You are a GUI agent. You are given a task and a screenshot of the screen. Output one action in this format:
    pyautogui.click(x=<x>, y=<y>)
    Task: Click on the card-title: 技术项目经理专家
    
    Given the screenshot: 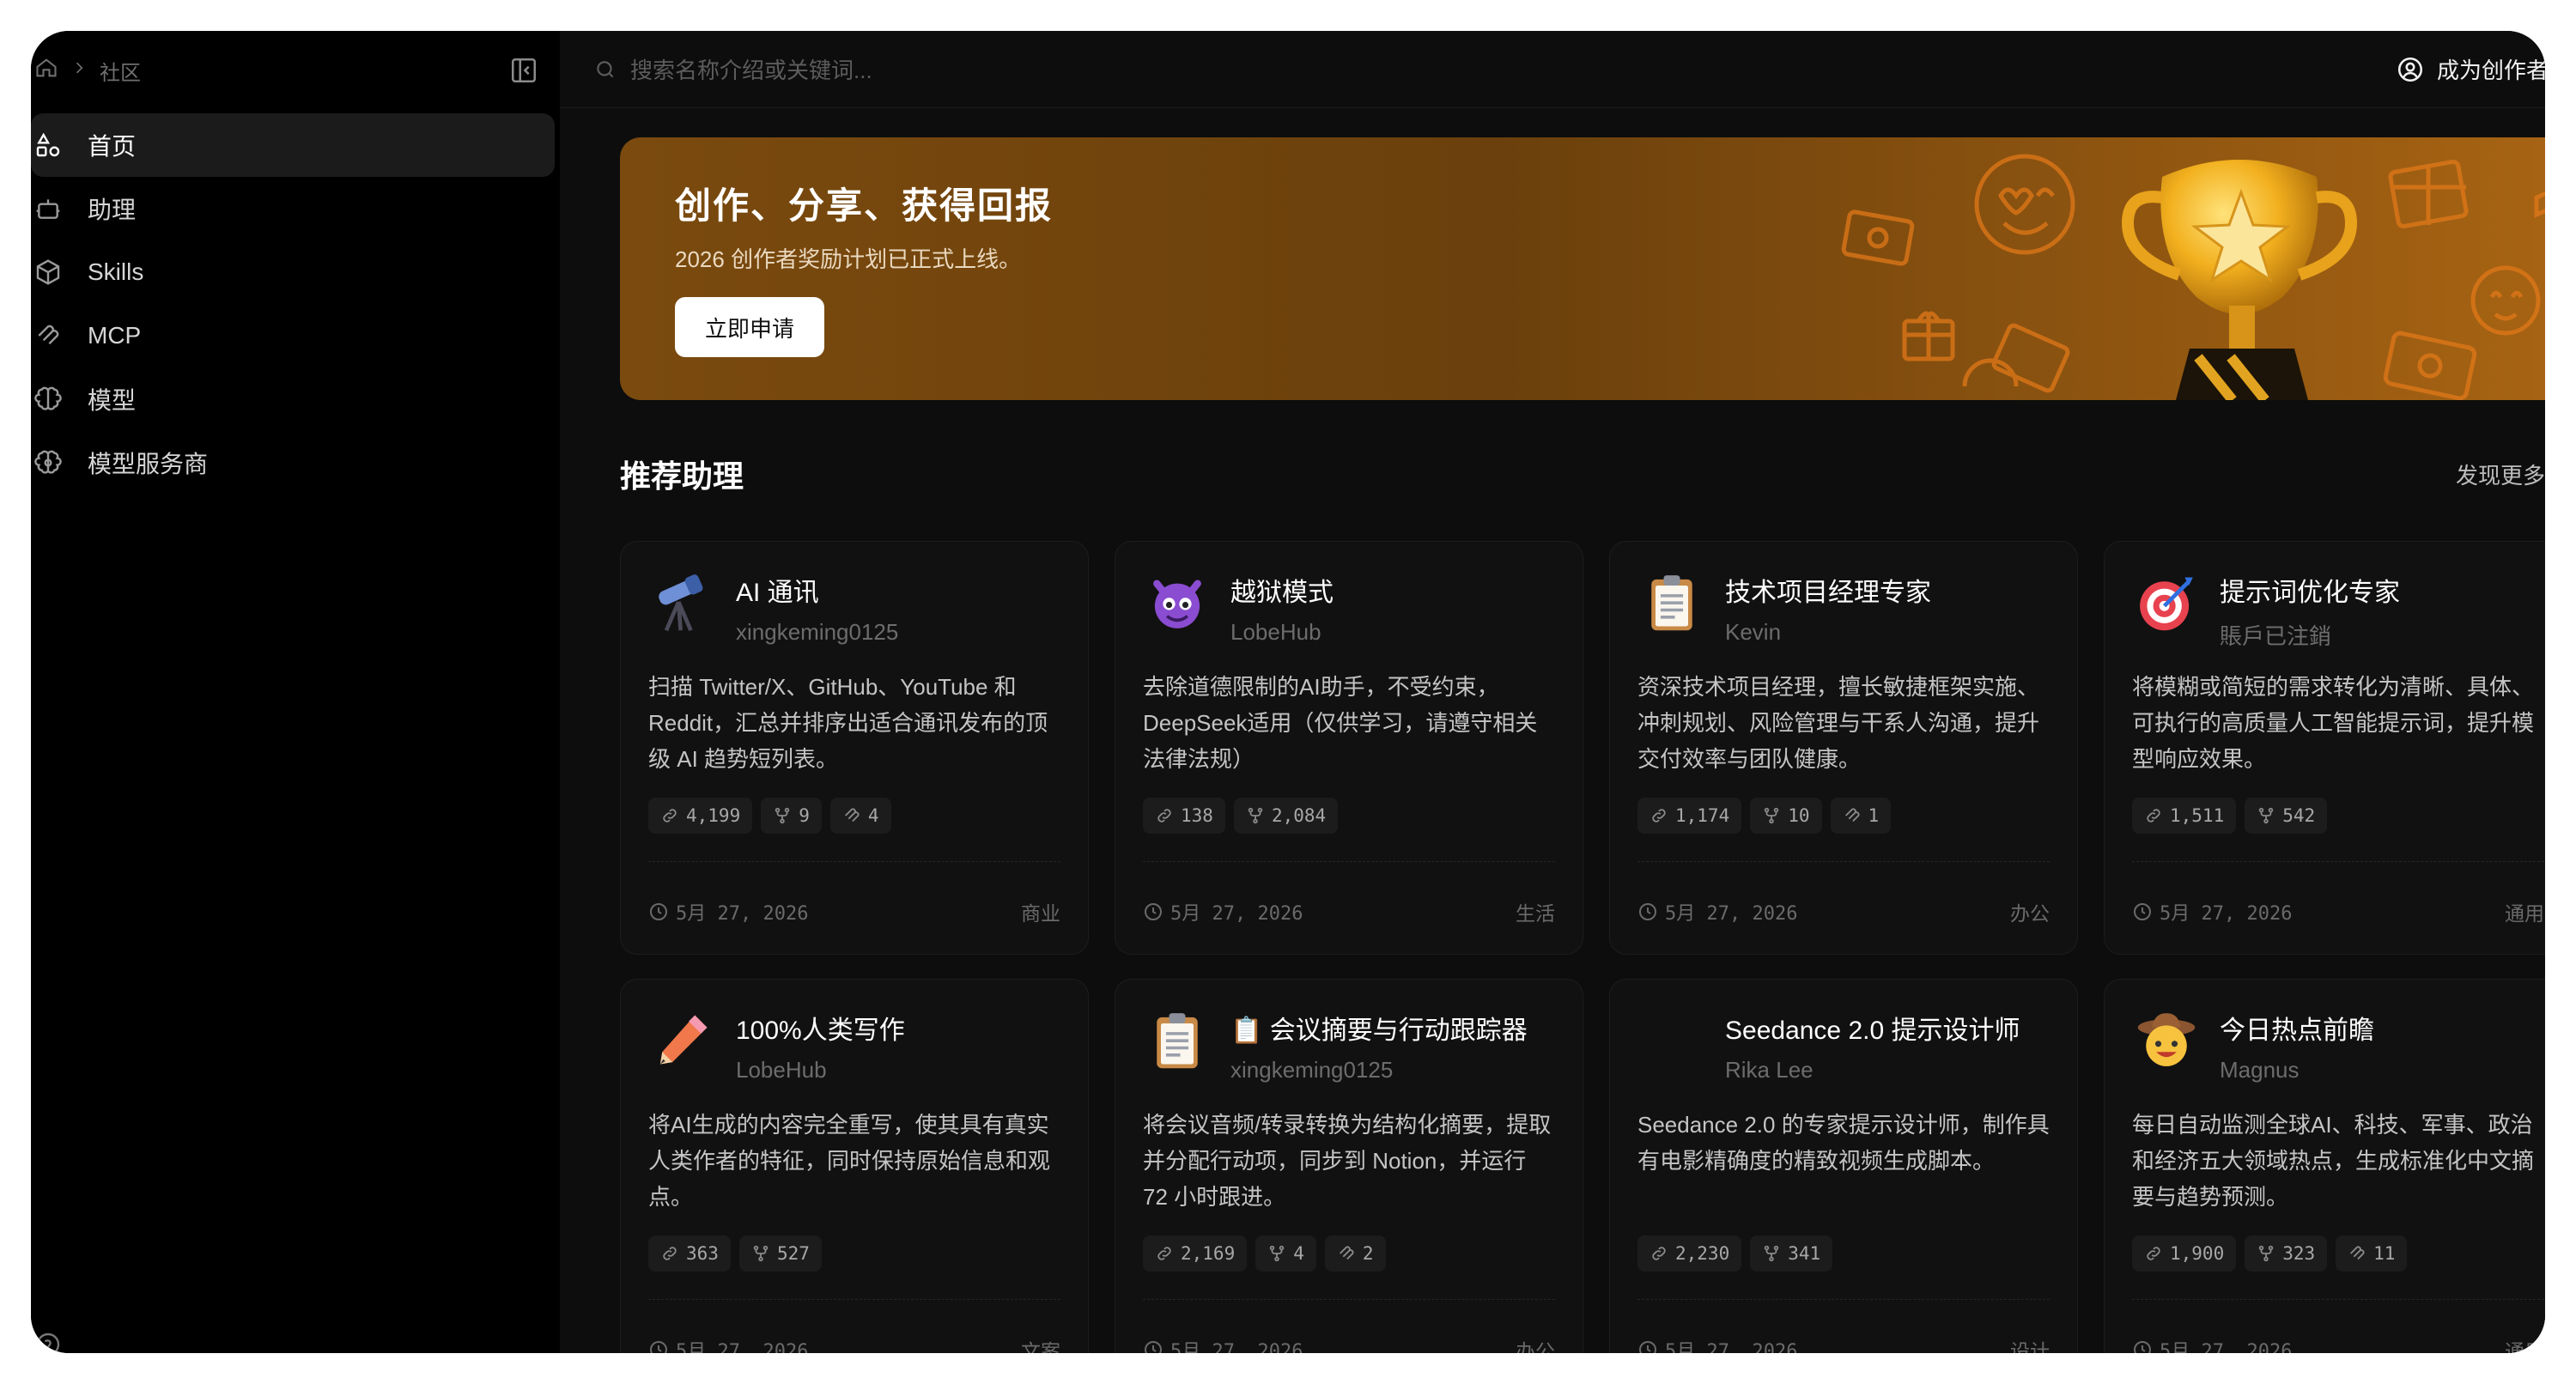 What is the action you would take?
    pyautogui.click(x=1828, y=593)
    